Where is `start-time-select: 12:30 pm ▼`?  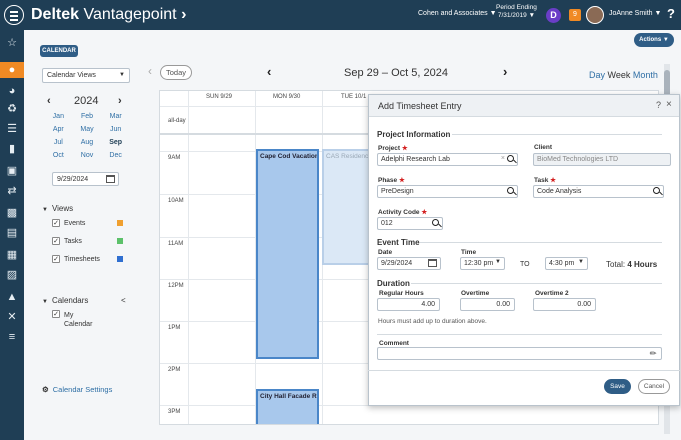 start-time-select: 12:30 pm ▼ is located at coordinates (482, 263).